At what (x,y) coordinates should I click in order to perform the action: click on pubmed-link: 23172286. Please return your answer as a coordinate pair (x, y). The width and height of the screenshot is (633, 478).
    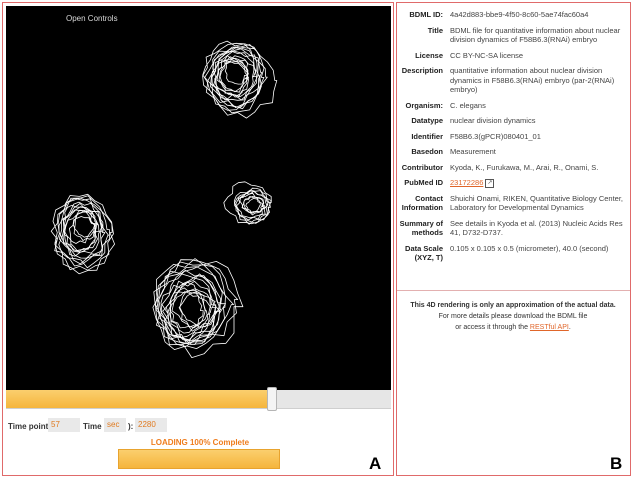
    Looking at the image, I should click on (466, 182).